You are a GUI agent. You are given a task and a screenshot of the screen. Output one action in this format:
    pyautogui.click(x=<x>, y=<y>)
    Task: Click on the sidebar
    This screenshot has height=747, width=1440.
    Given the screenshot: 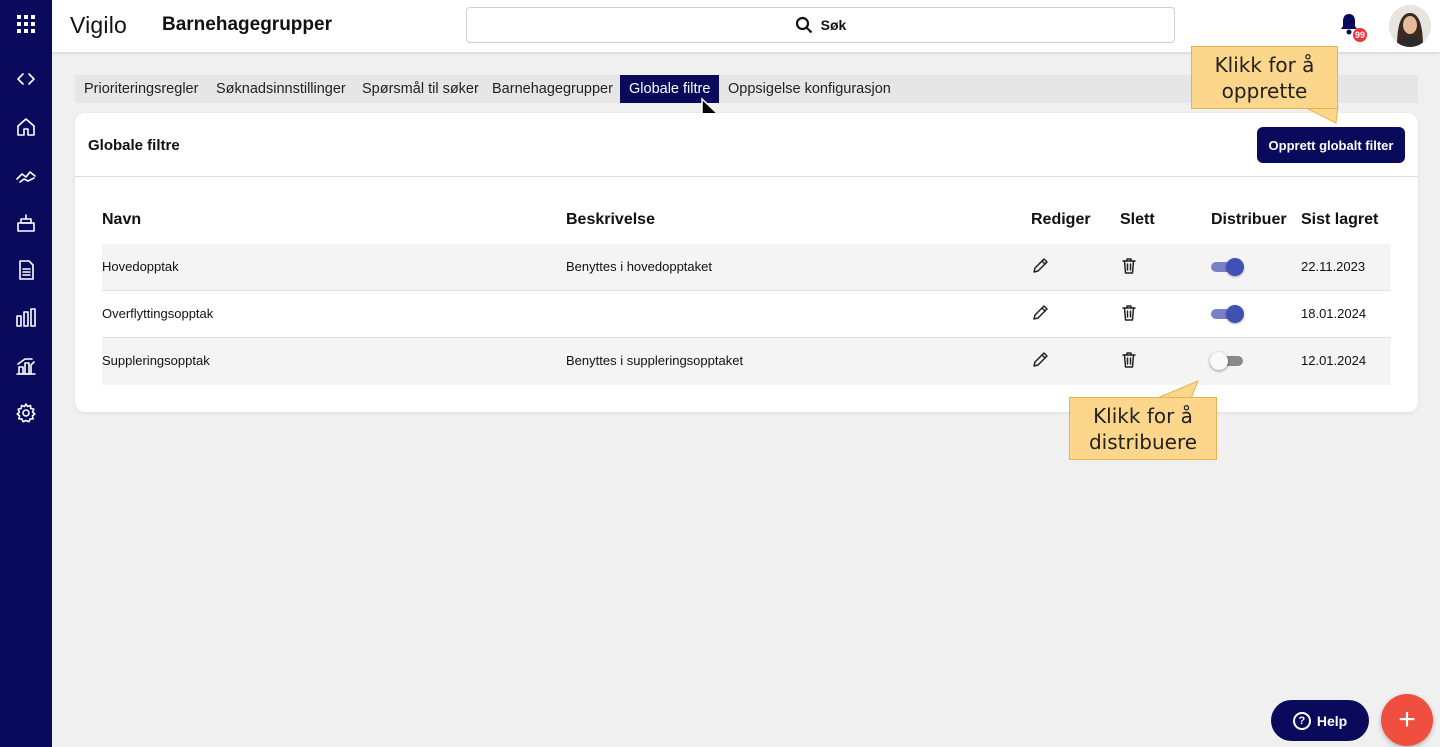 What is the action you would take?
    pyautogui.click(x=26, y=373)
    